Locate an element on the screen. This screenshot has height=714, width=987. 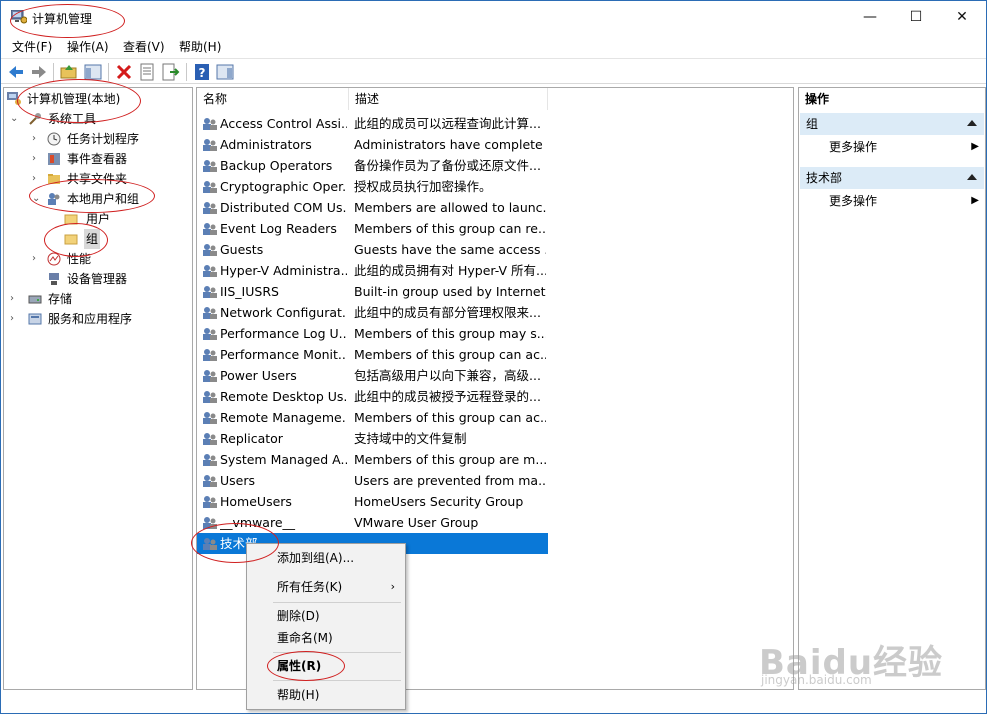
menu-delete: 删除(D) is located at coordinates (326, 616).